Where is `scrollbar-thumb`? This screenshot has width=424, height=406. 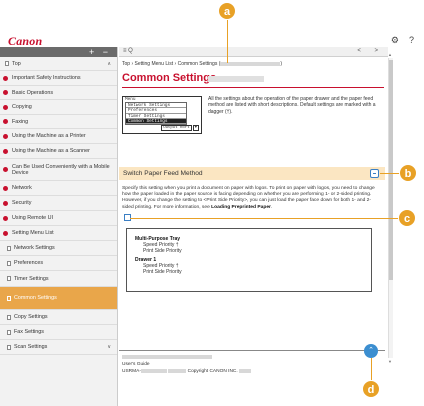 scrollbar-thumb is located at coordinates (391, 170).